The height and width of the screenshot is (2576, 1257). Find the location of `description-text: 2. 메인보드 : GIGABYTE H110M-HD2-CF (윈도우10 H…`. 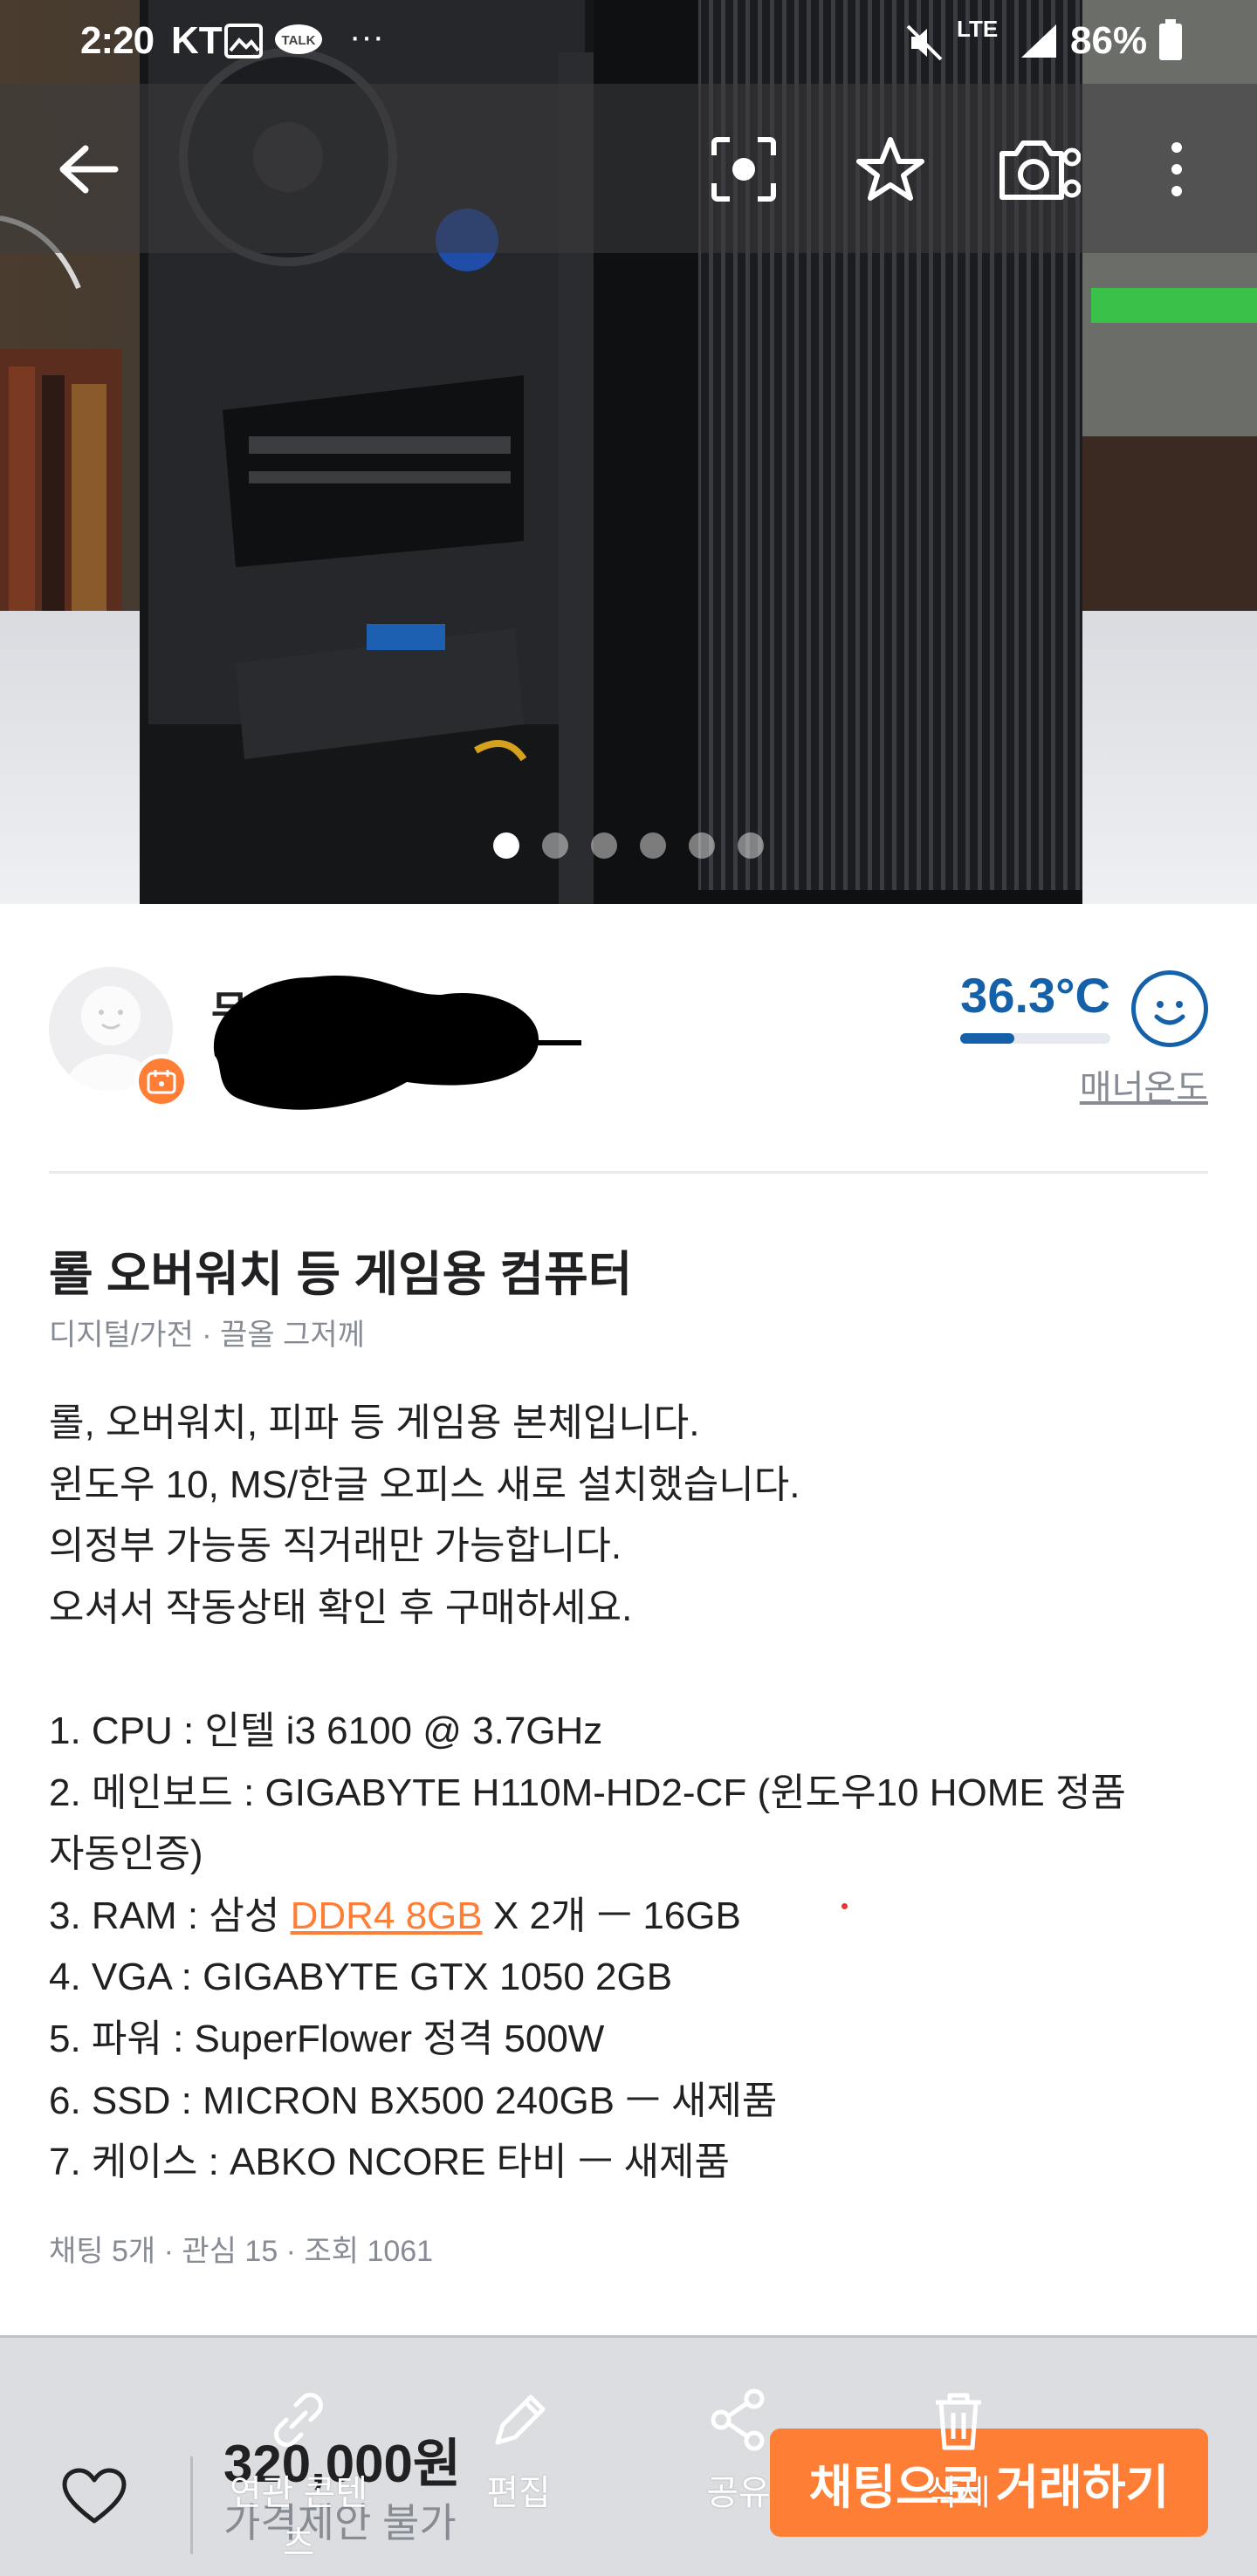

description-text: 2. 메인보드 : GIGABYTE H110M-HD2-CF (윈도우10 H… is located at coordinates (587, 1793).